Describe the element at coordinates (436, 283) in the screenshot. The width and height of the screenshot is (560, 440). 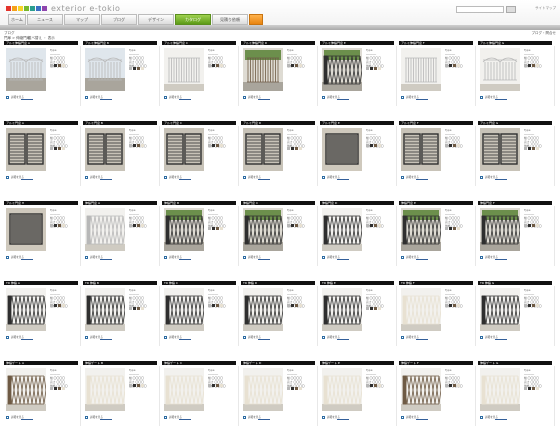
I see `product-title: TR 伸縮 F` at that location.